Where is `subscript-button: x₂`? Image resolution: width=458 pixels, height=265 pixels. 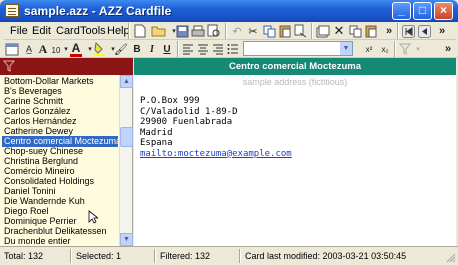 subscript-button: x₂ is located at coordinates (385, 49).